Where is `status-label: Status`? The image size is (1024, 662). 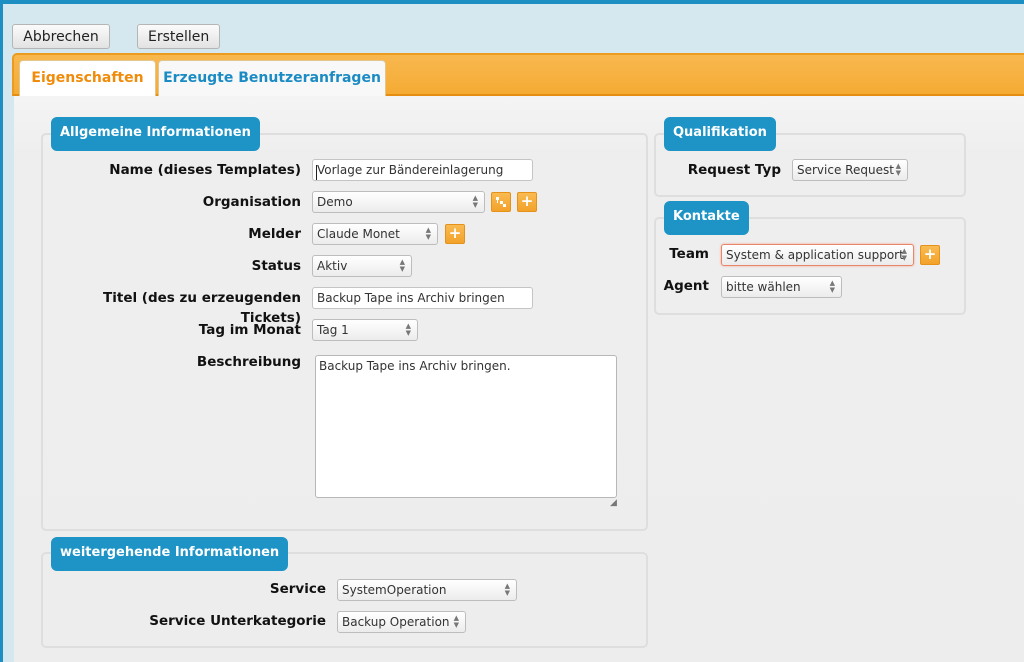 status-label: Status is located at coordinates (276, 266).